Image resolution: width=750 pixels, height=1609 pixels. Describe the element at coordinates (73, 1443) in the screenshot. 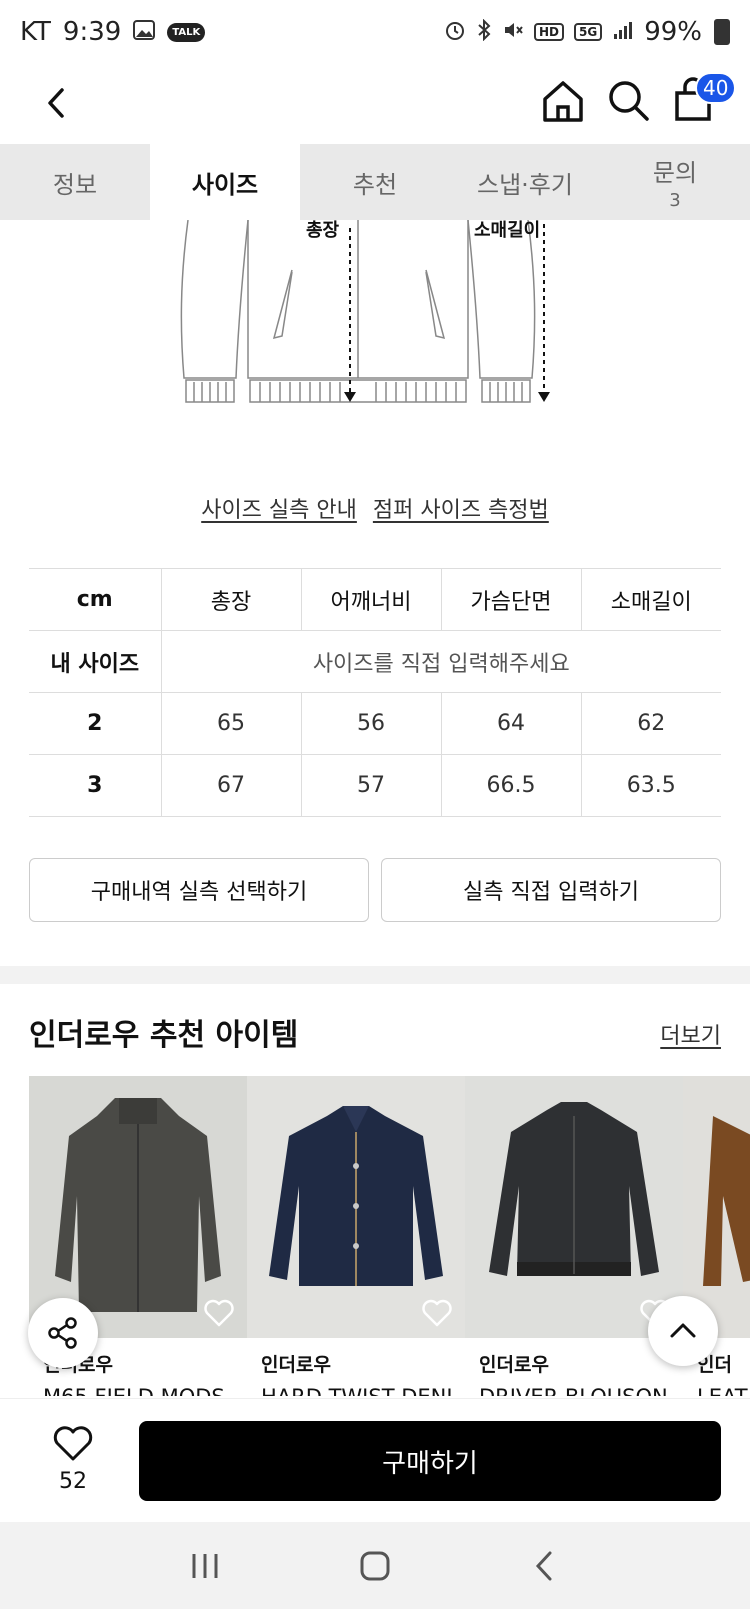

I see `heart-icon` at that location.